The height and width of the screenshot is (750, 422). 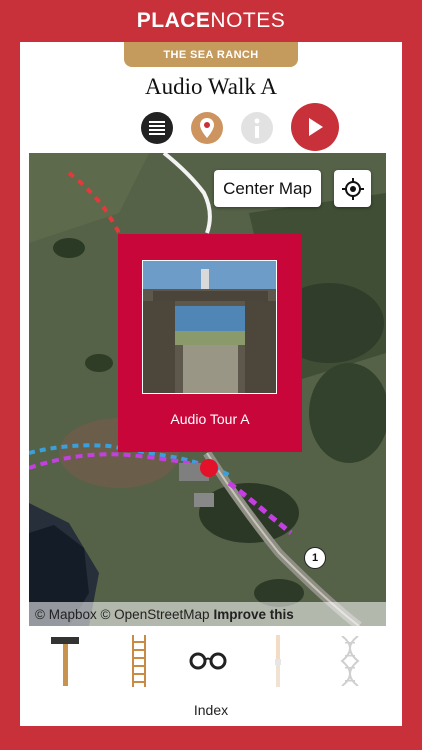 What do you see at coordinates (211, 86) in the screenshot?
I see `page-title: Audio Walk A` at bounding box center [211, 86].